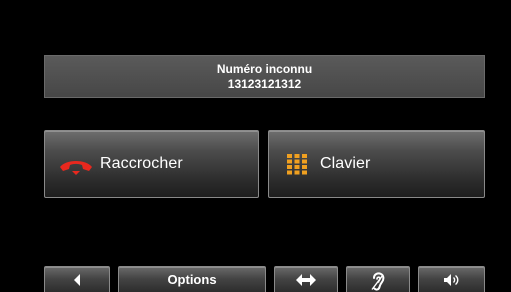 The image size is (511, 292). I want to click on caller-info-banner: Numéro inconnu 13123121312, so click(264, 76).